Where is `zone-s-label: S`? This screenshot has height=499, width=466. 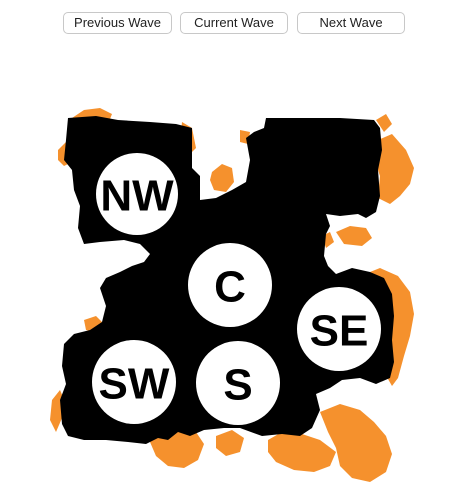 zone-s-label: S is located at coordinates (237, 385).